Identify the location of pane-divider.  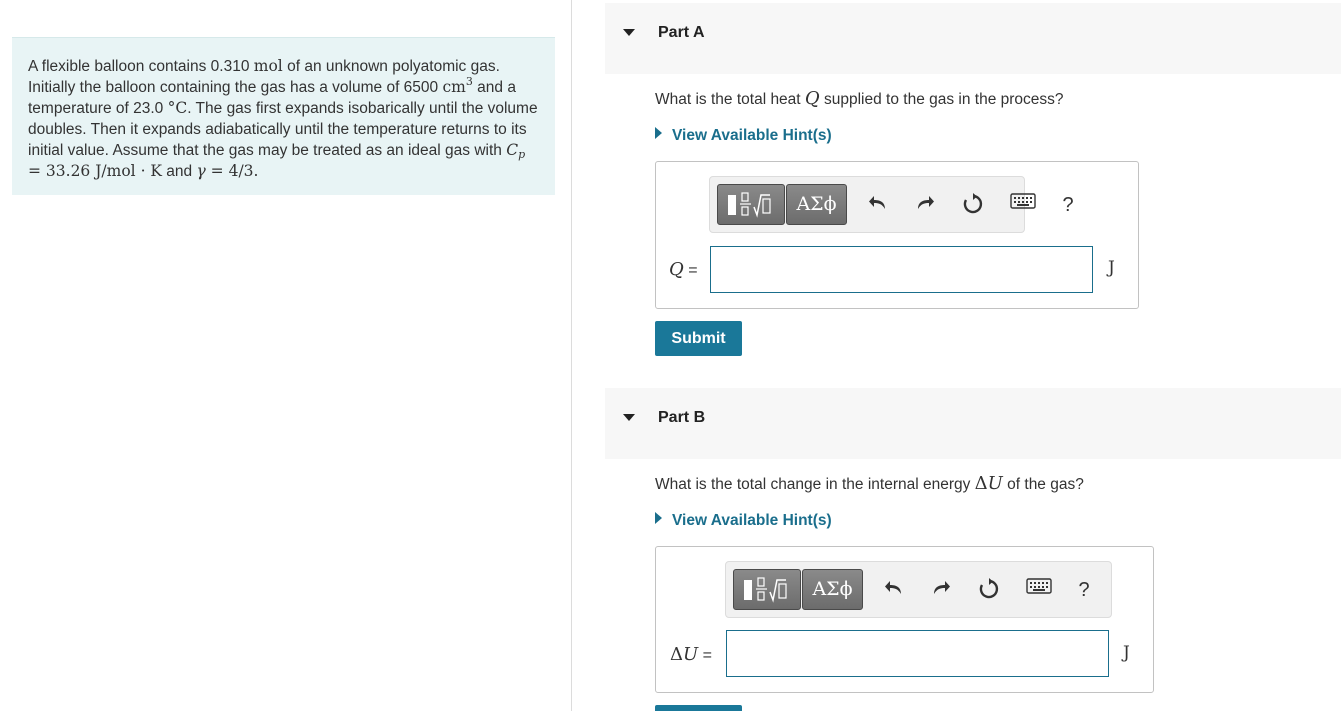
(571, 355).